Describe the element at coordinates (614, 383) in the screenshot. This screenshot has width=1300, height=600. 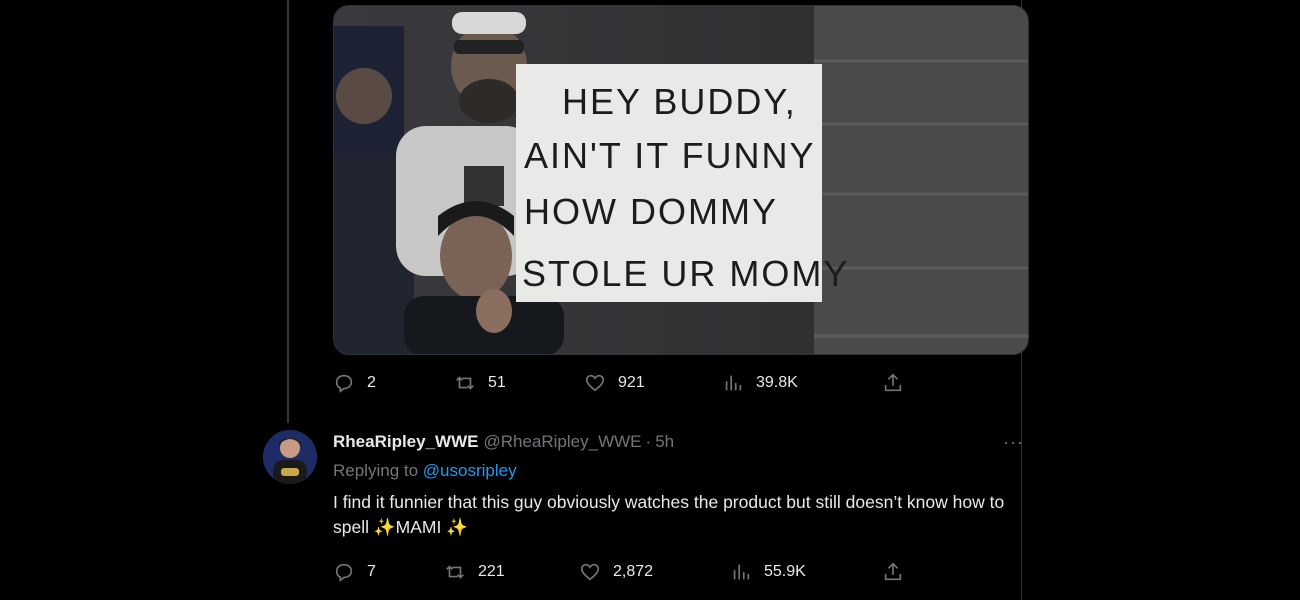
I see `like-action: 921` at that location.